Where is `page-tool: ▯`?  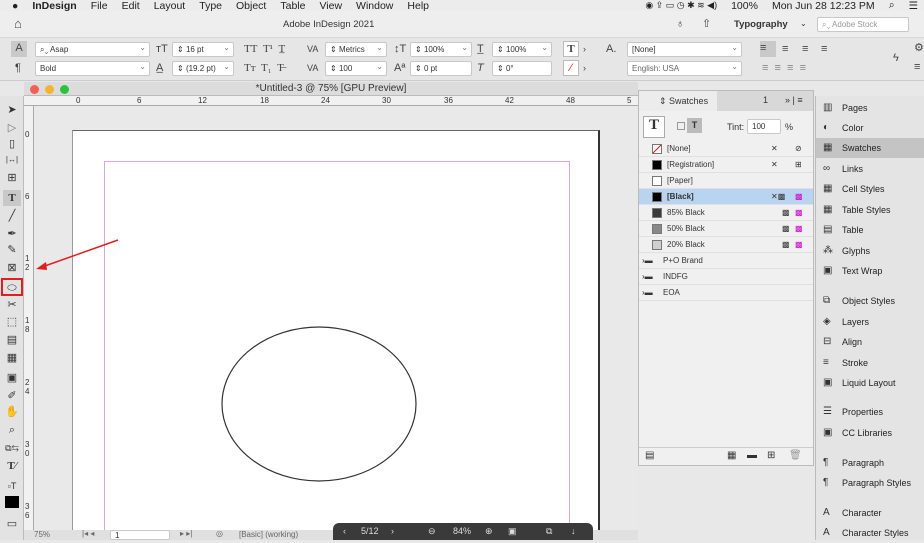
page-tool: ▯ is located at coordinates (12, 144).